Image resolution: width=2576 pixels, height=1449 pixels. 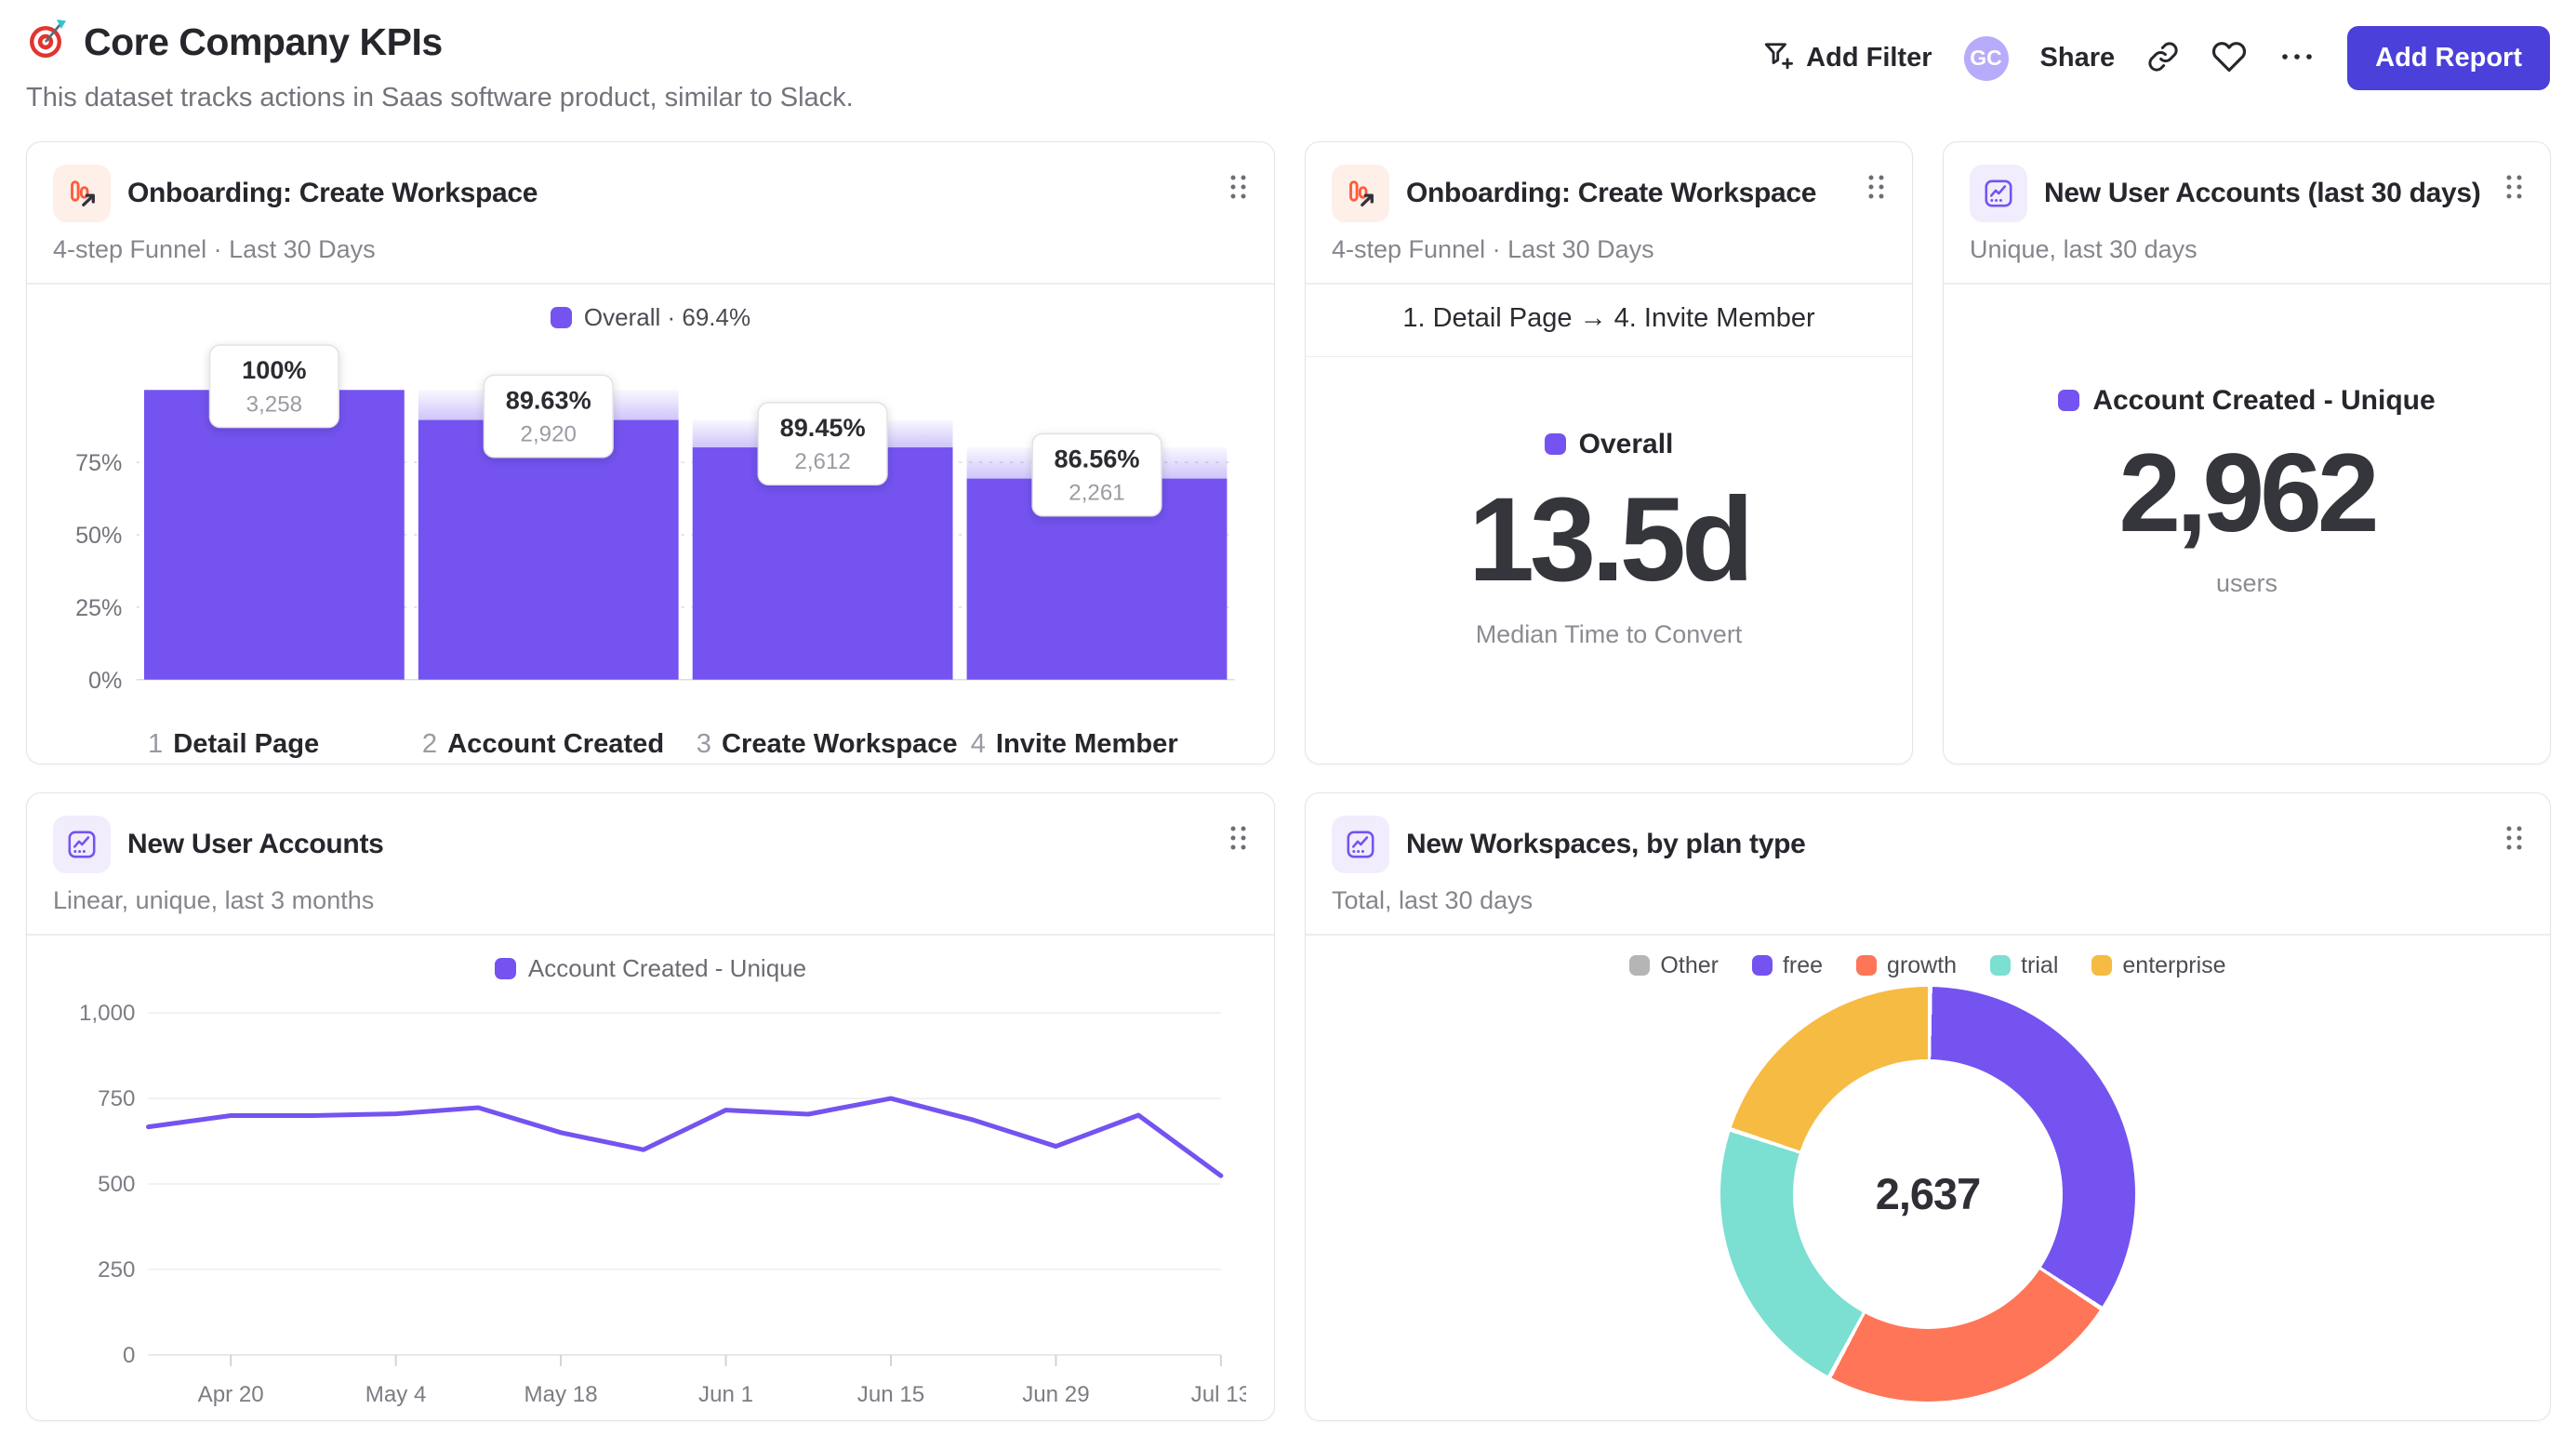 I want to click on donut-chart: 2,637, so click(x=1927, y=1194).